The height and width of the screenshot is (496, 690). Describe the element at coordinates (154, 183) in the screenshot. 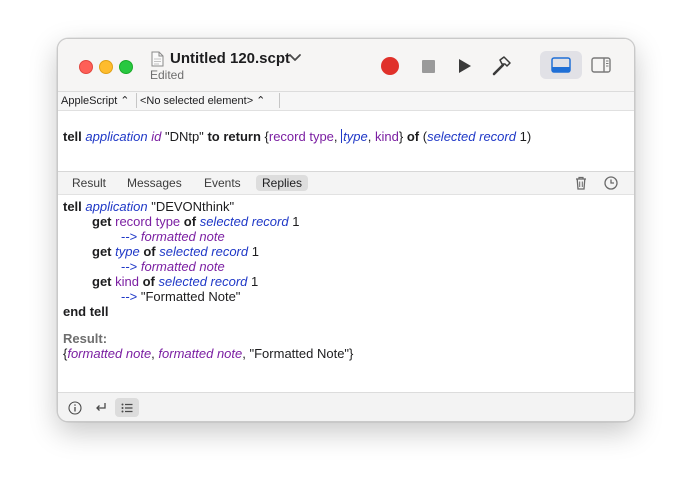

I see `tab-messages: Messages` at that location.